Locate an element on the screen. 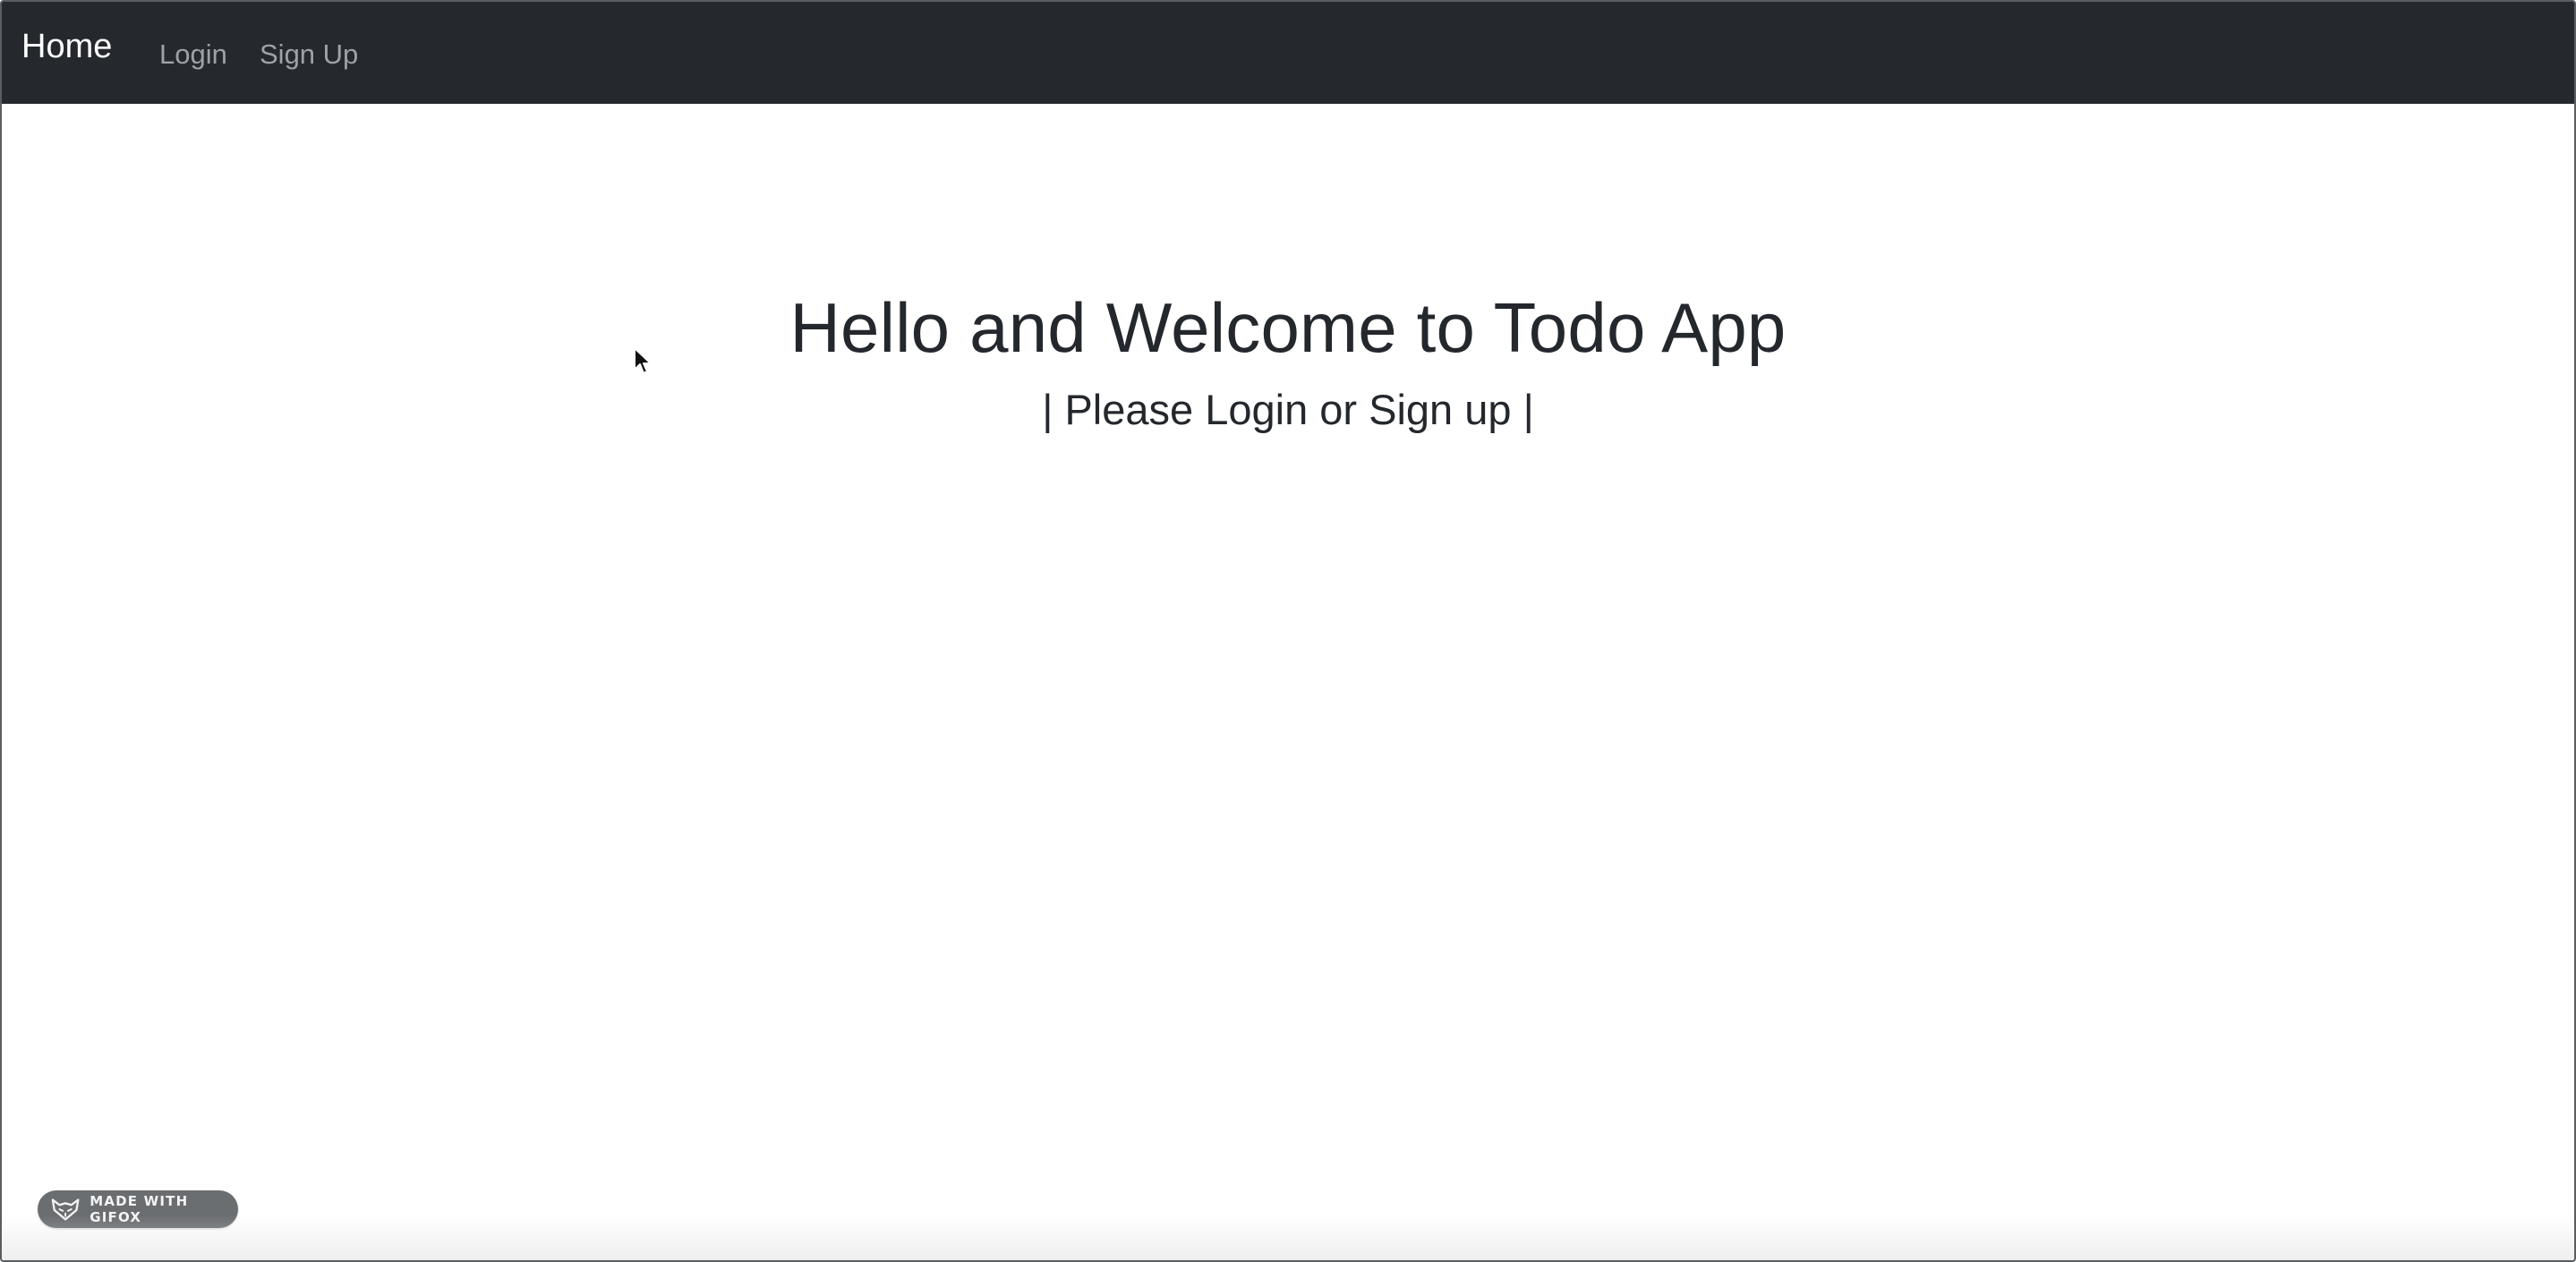 The width and height of the screenshot is (2576, 1262). nav-signup-link: Sign Up is located at coordinates (309, 55).